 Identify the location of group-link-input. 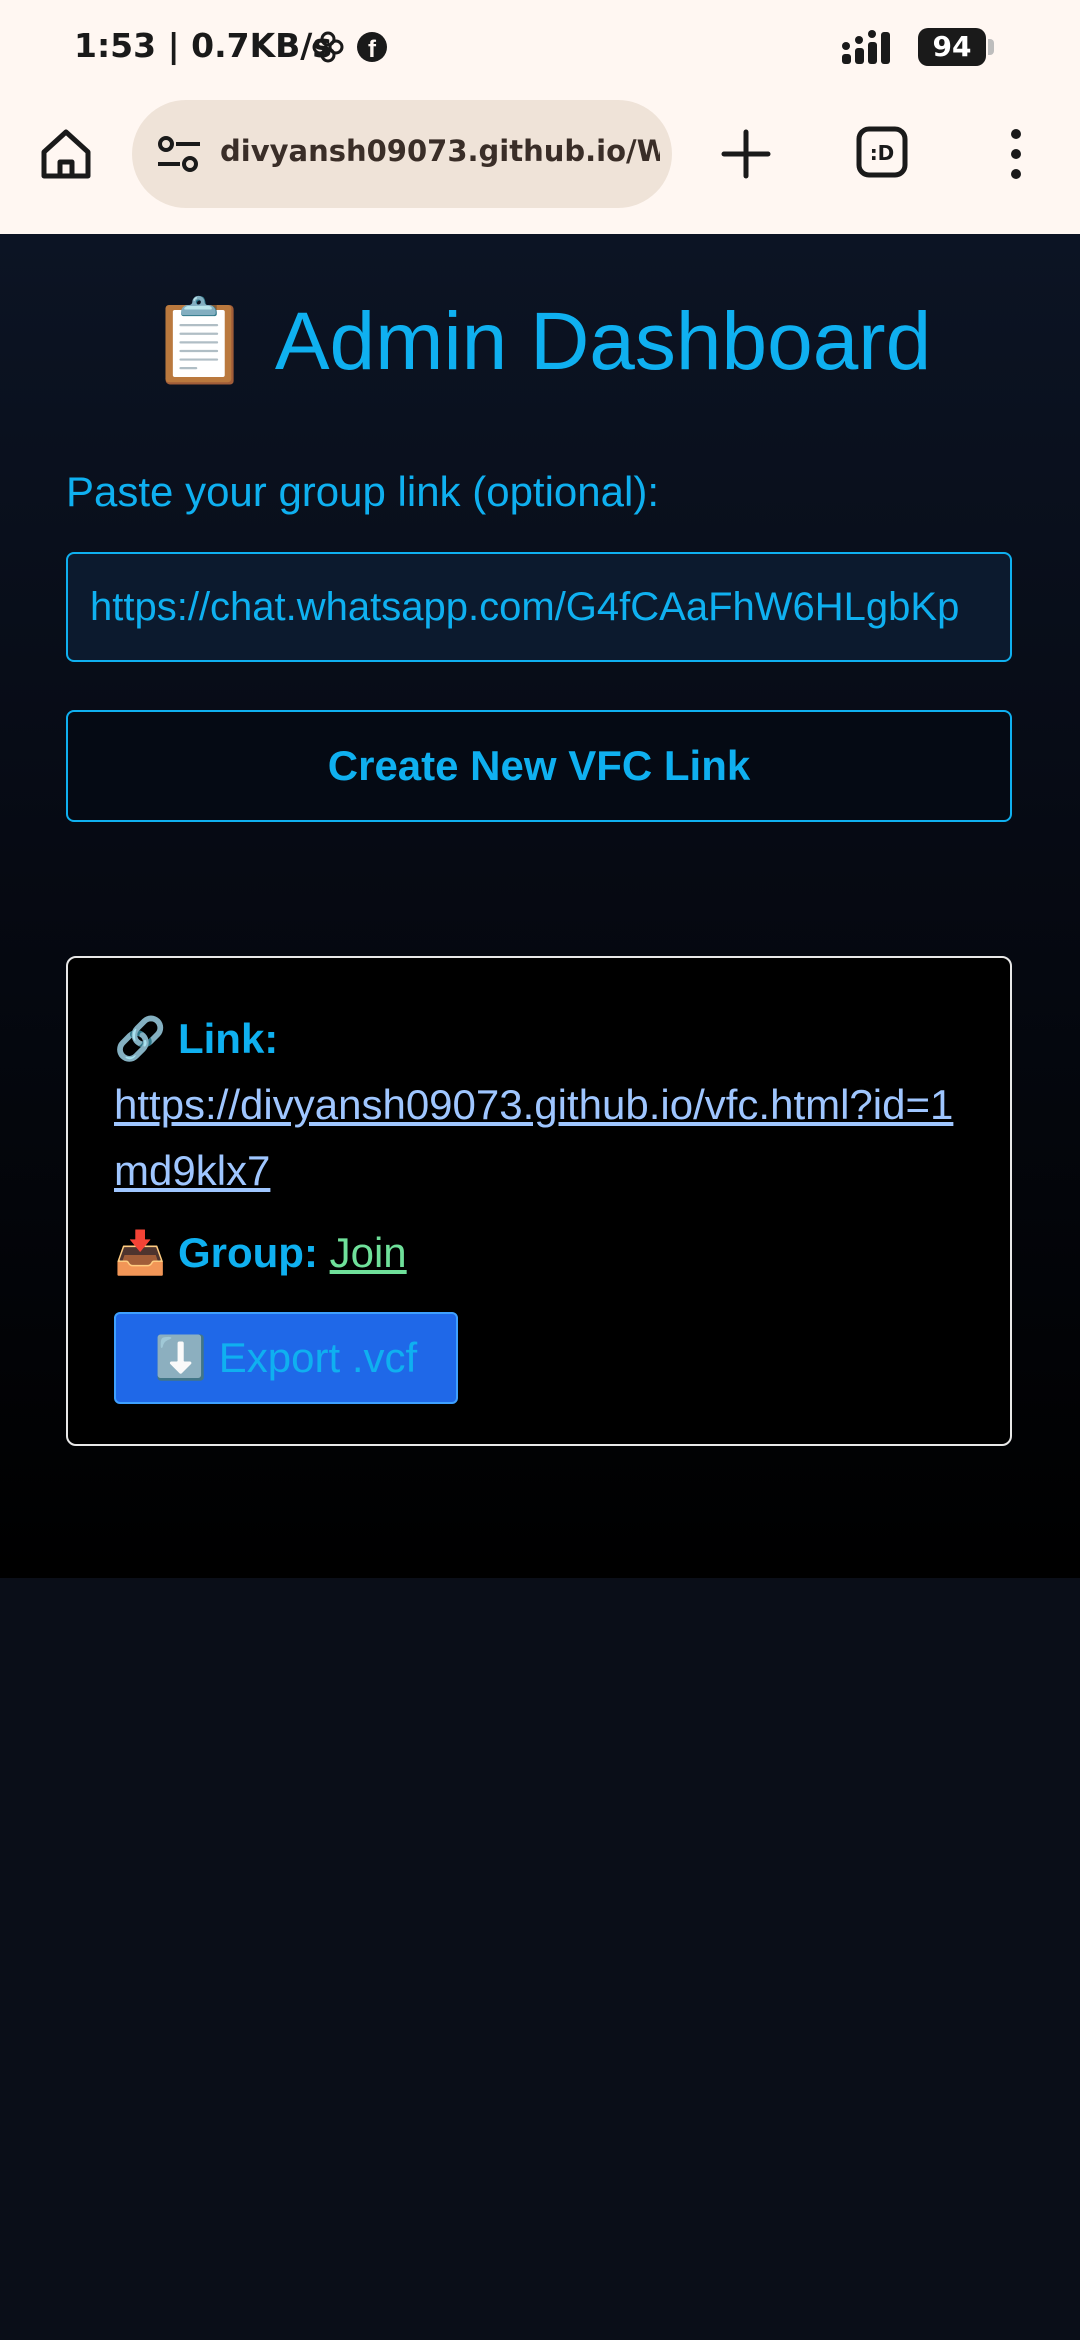
(539, 607).